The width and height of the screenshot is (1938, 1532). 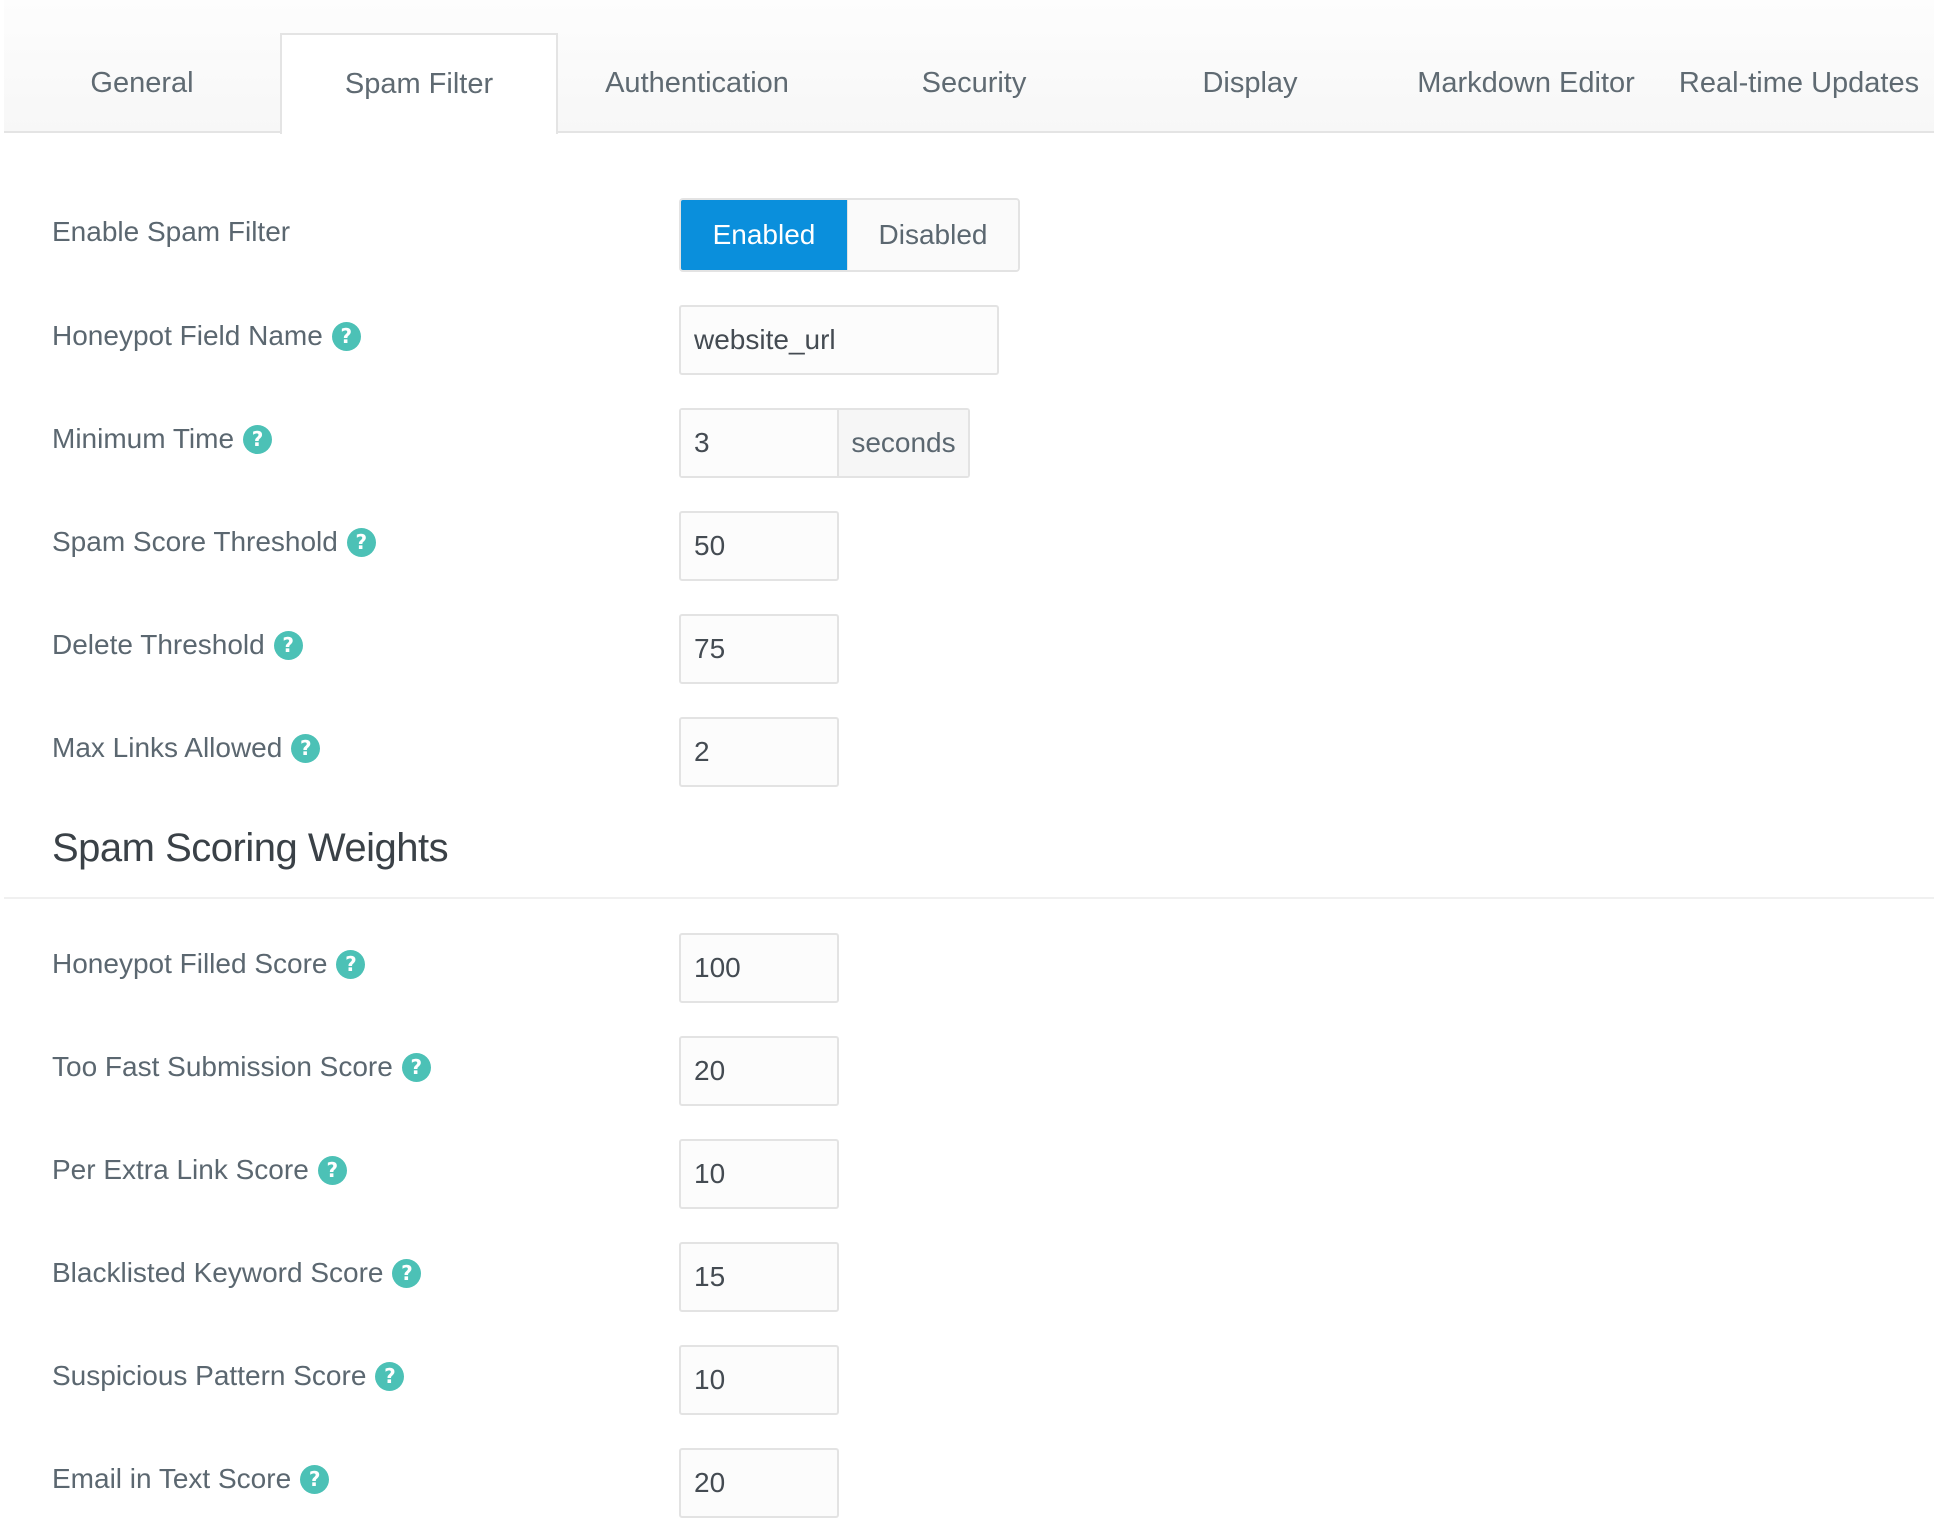 I want to click on honeypot-filled-text: Honeypot Filled Score, so click(x=190, y=963).